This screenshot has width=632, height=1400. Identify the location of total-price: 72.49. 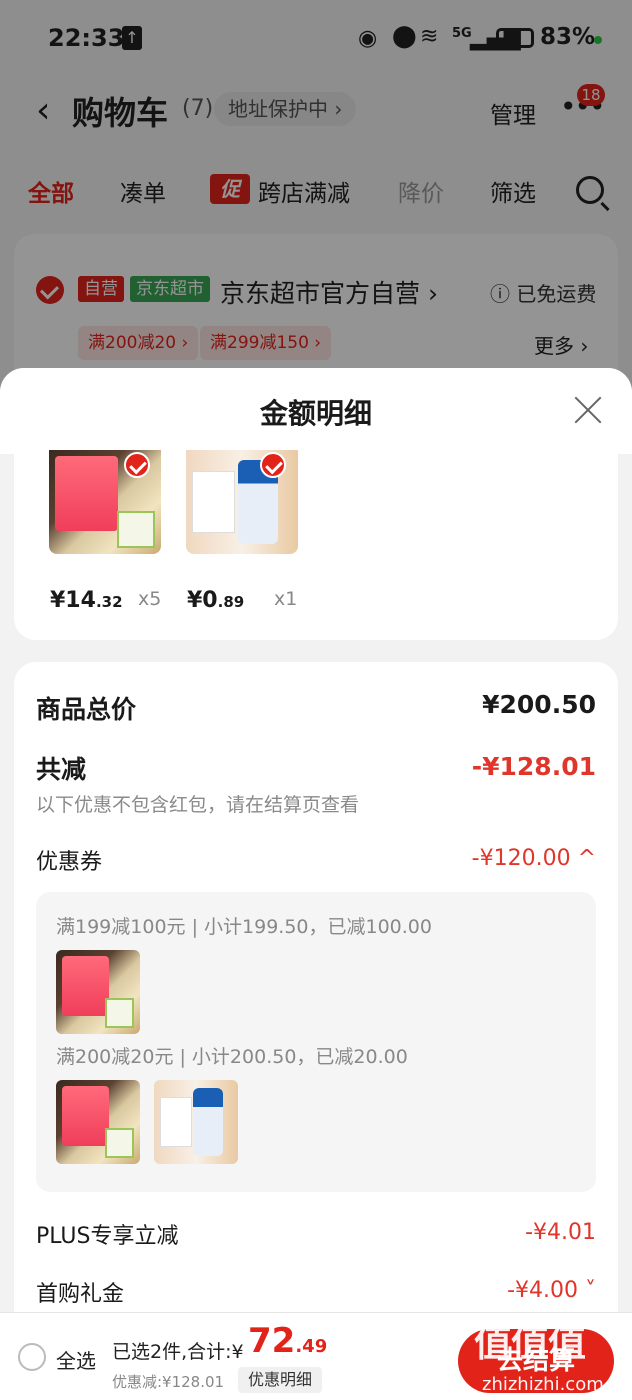
(288, 1341).